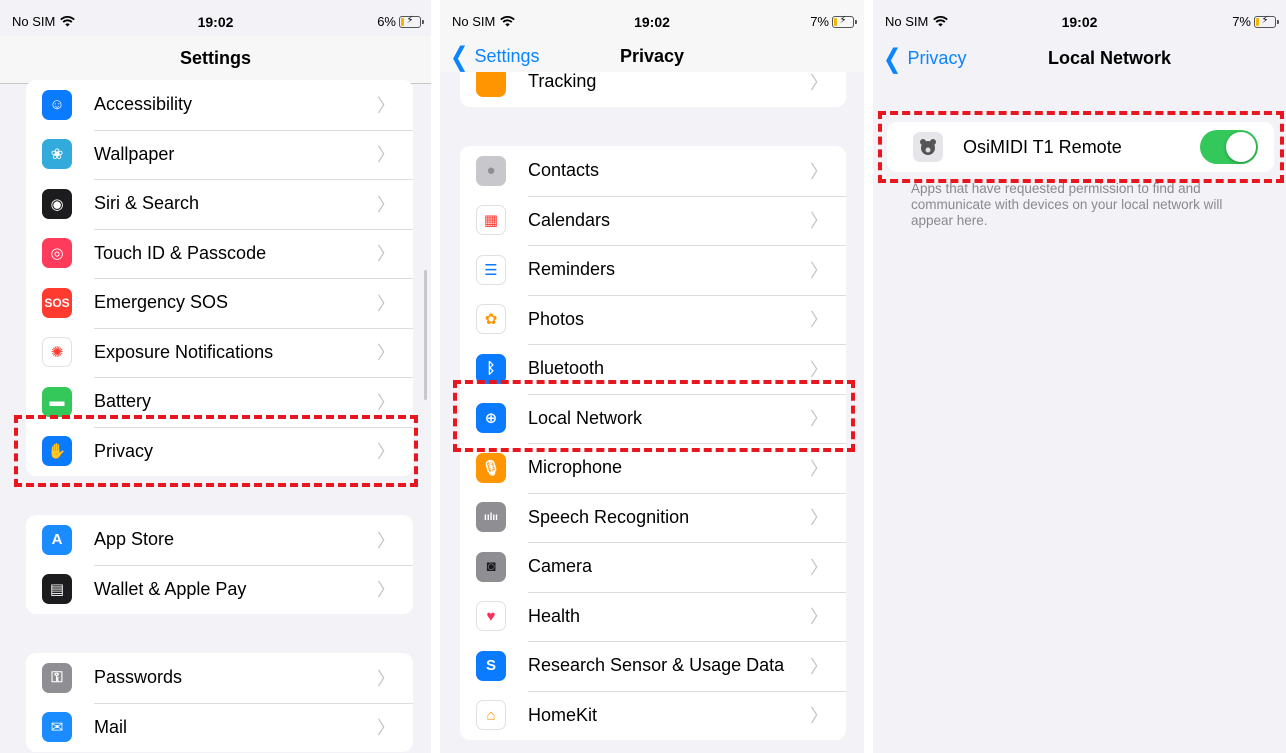  Describe the element at coordinates (134, 153) in the screenshot. I see `row-label: Wallpaper` at that location.